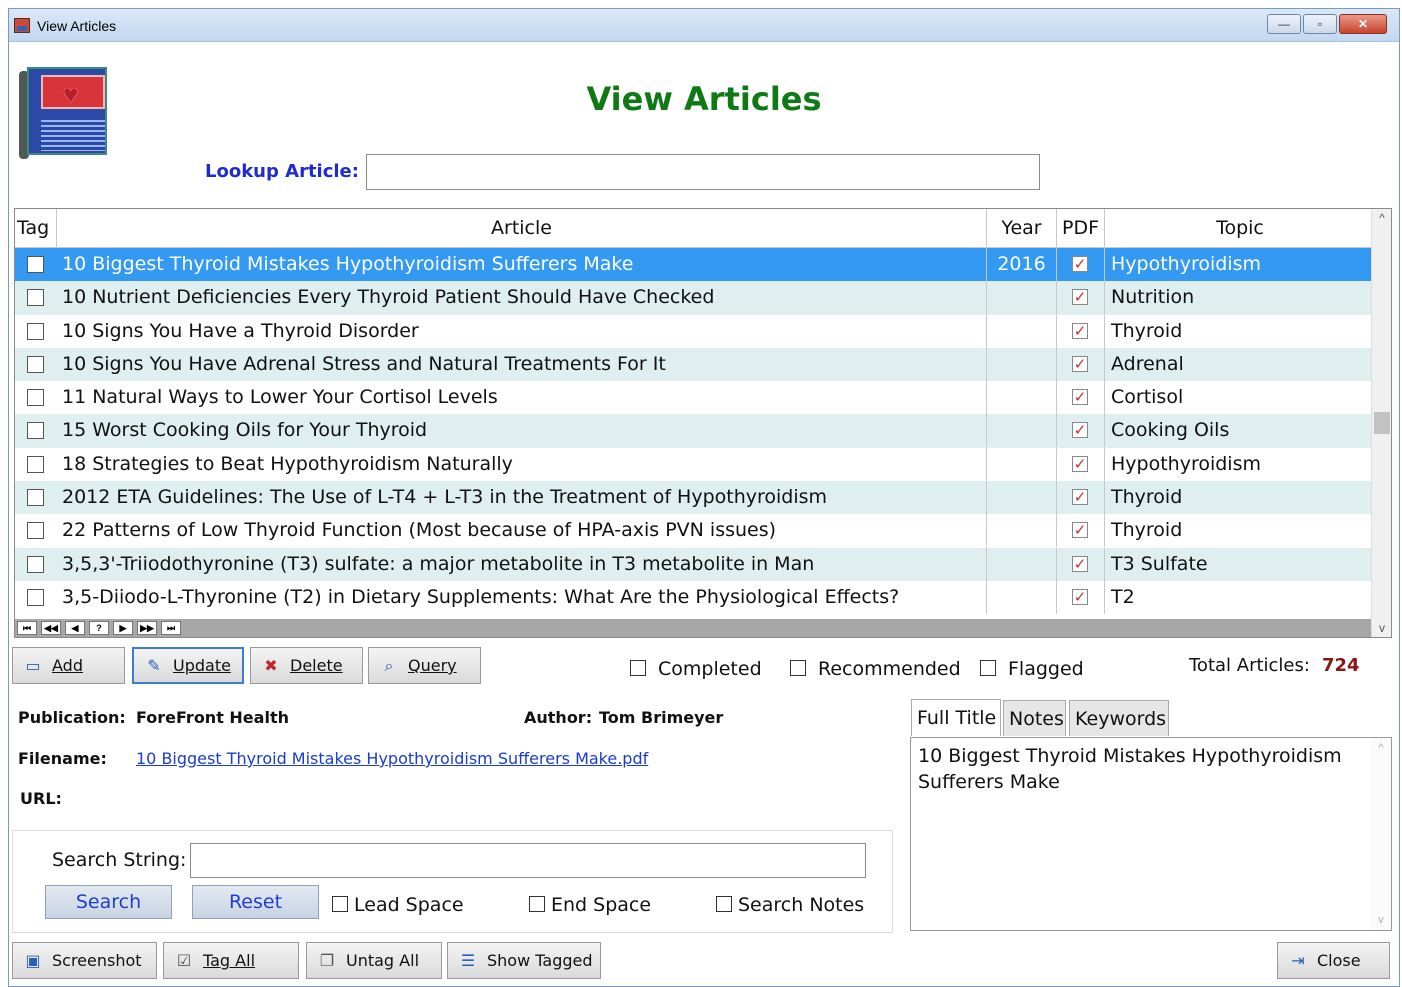  What do you see at coordinates (108, 902) in the screenshot?
I see `search-button: Search` at bounding box center [108, 902].